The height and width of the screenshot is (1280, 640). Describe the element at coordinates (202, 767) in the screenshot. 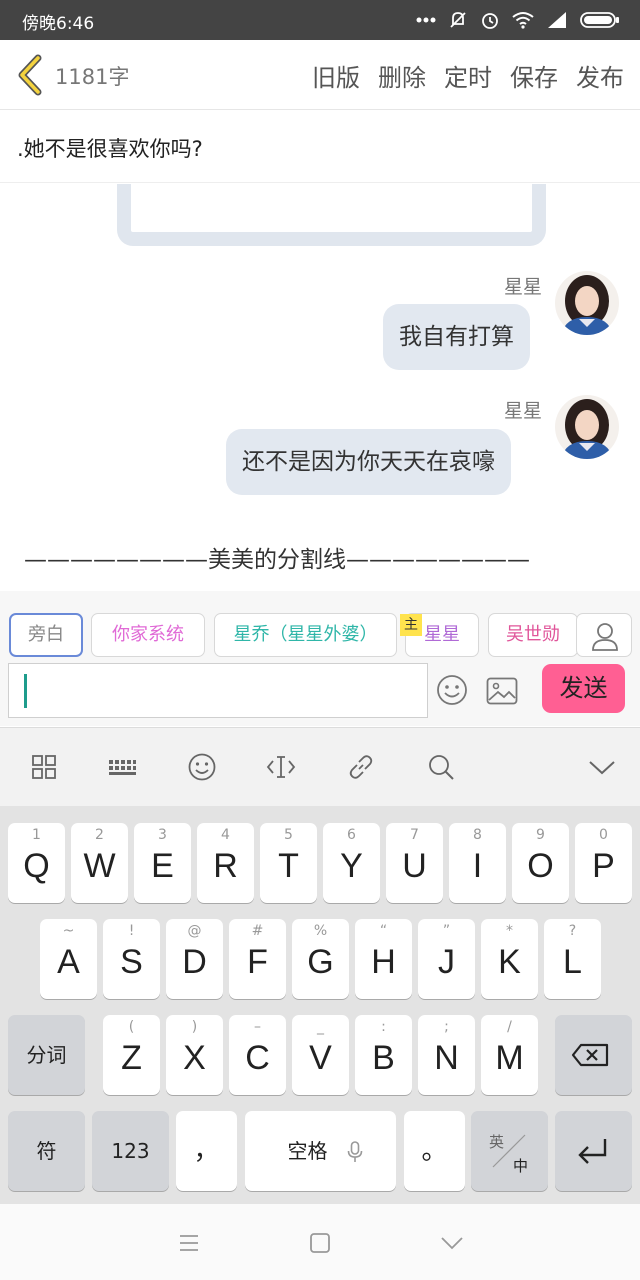

I see `emoji-icon` at that location.